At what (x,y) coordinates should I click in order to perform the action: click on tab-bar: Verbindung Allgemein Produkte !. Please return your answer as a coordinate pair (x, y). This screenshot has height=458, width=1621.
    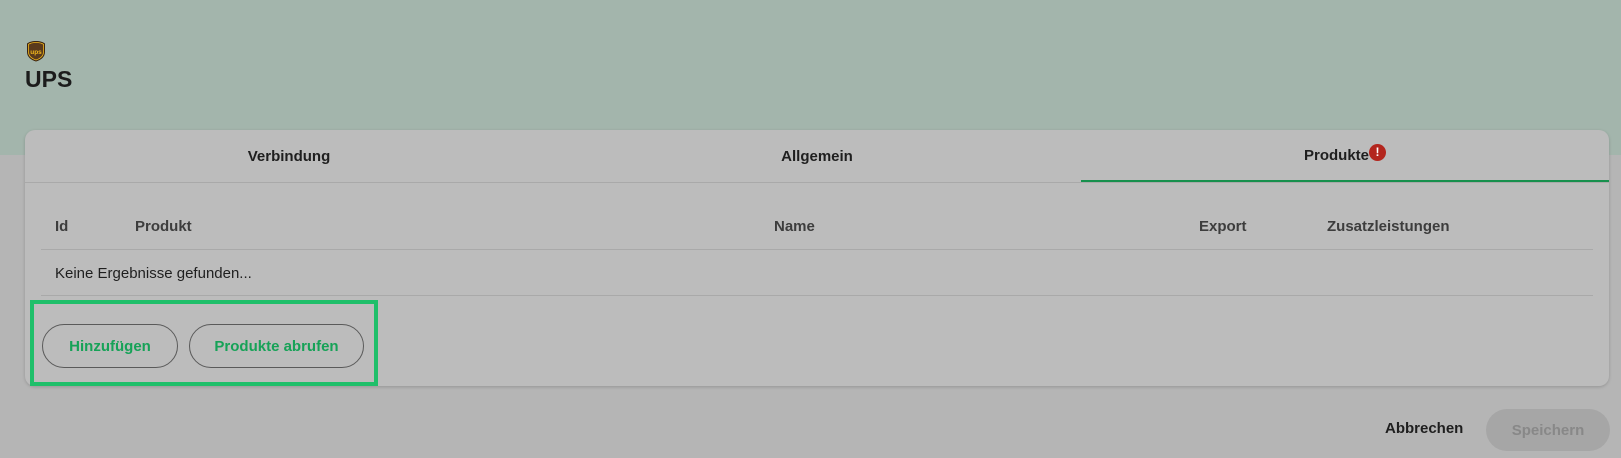
    Looking at the image, I should click on (817, 156).